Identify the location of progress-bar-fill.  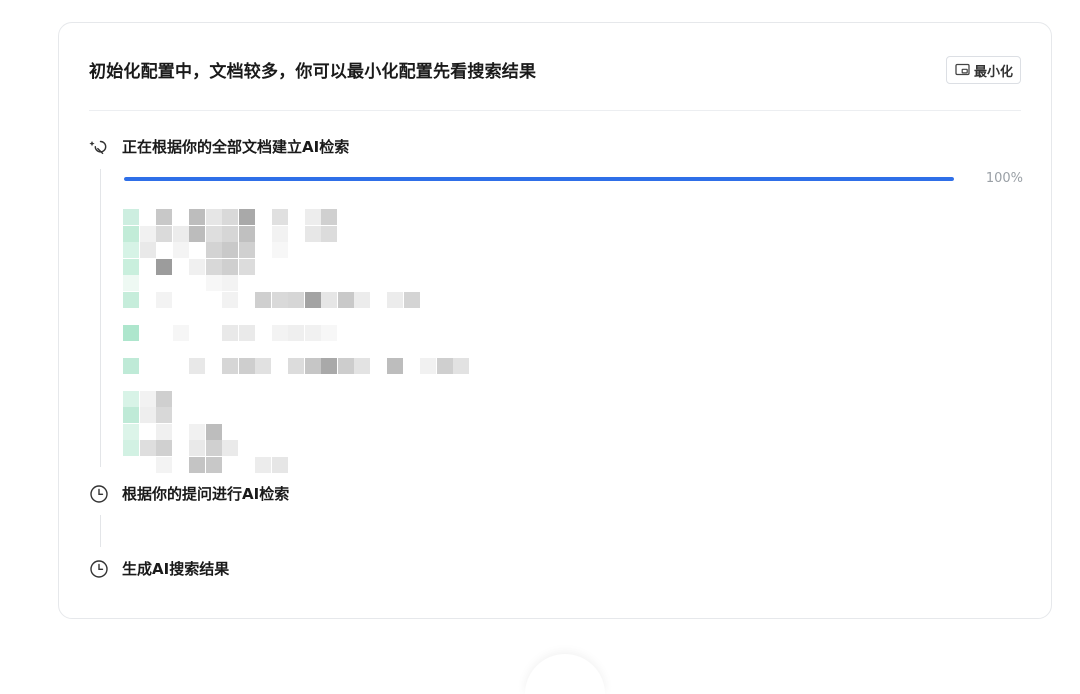
(539, 179).